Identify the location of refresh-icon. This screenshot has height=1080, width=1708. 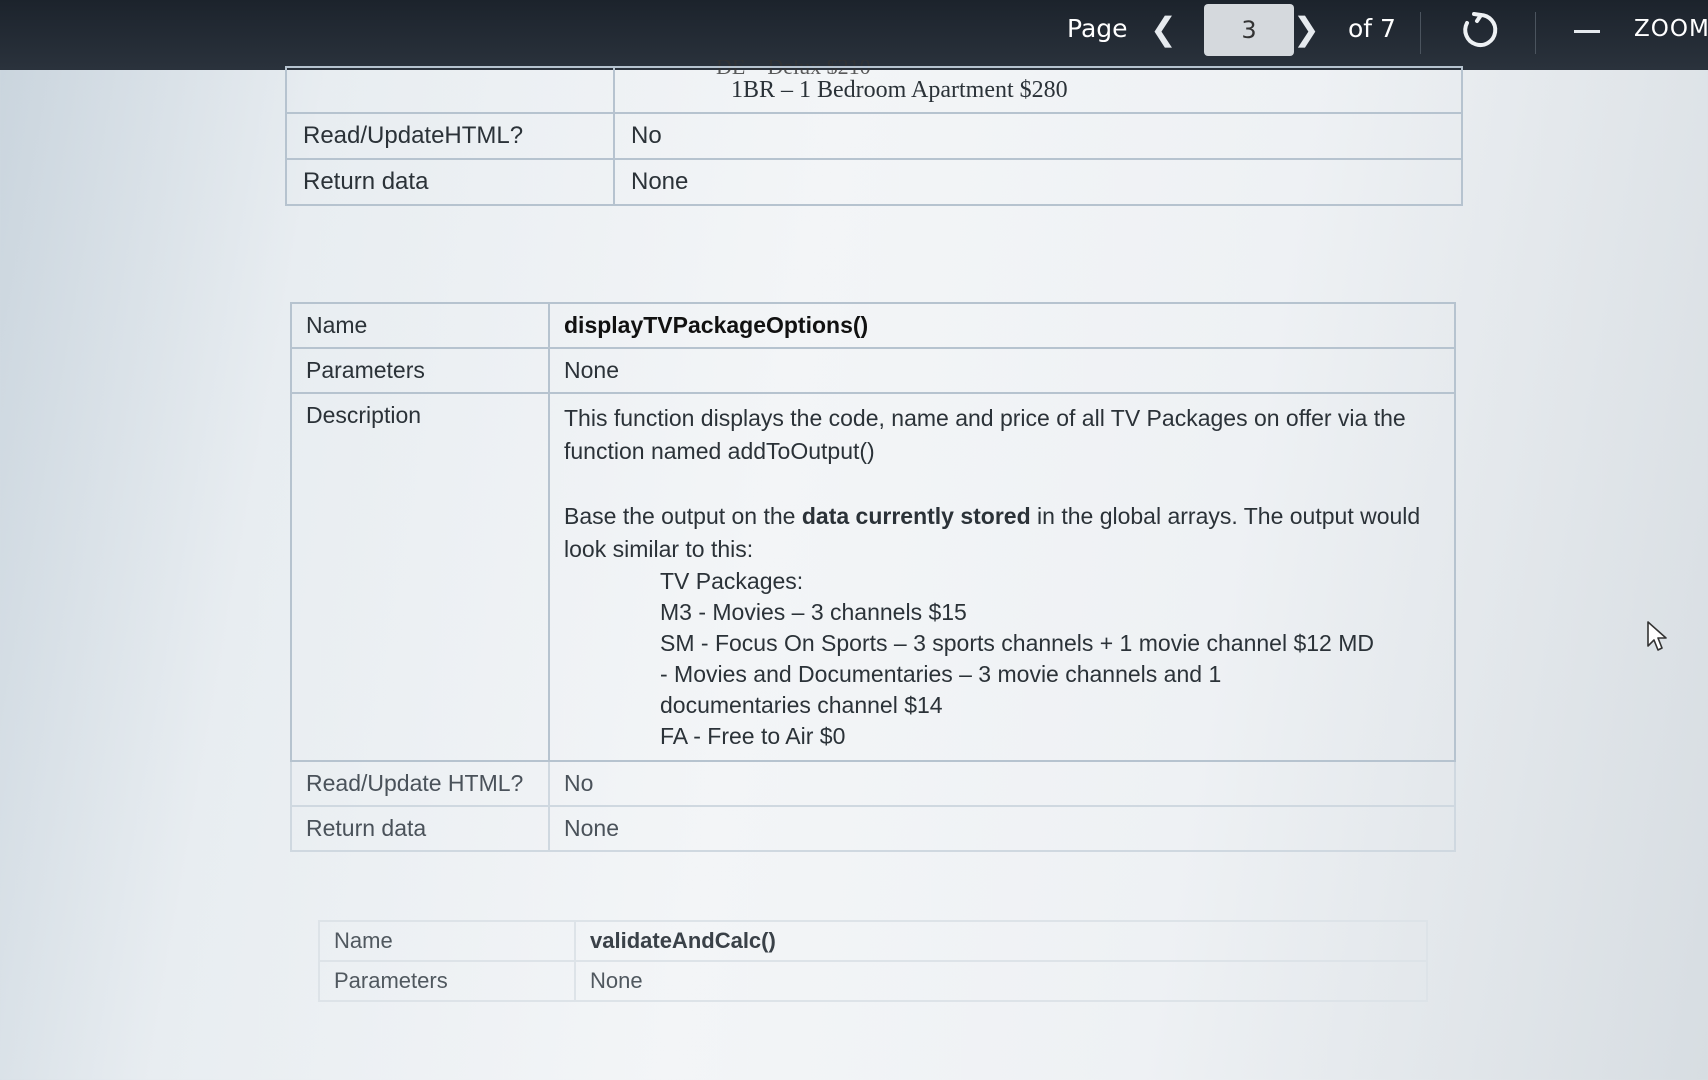
(1480, 30).